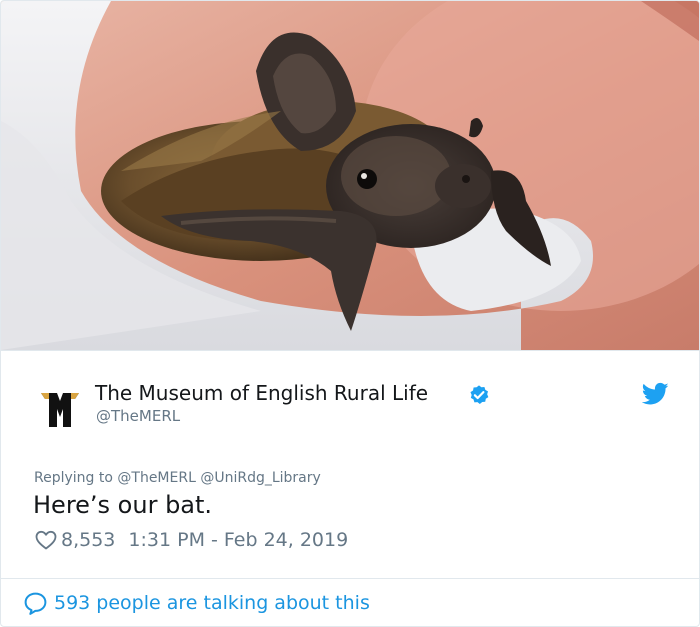  Describe the element at coordinates (479, 394) in the screenshot. I see `verified-badge-icon` at that location.